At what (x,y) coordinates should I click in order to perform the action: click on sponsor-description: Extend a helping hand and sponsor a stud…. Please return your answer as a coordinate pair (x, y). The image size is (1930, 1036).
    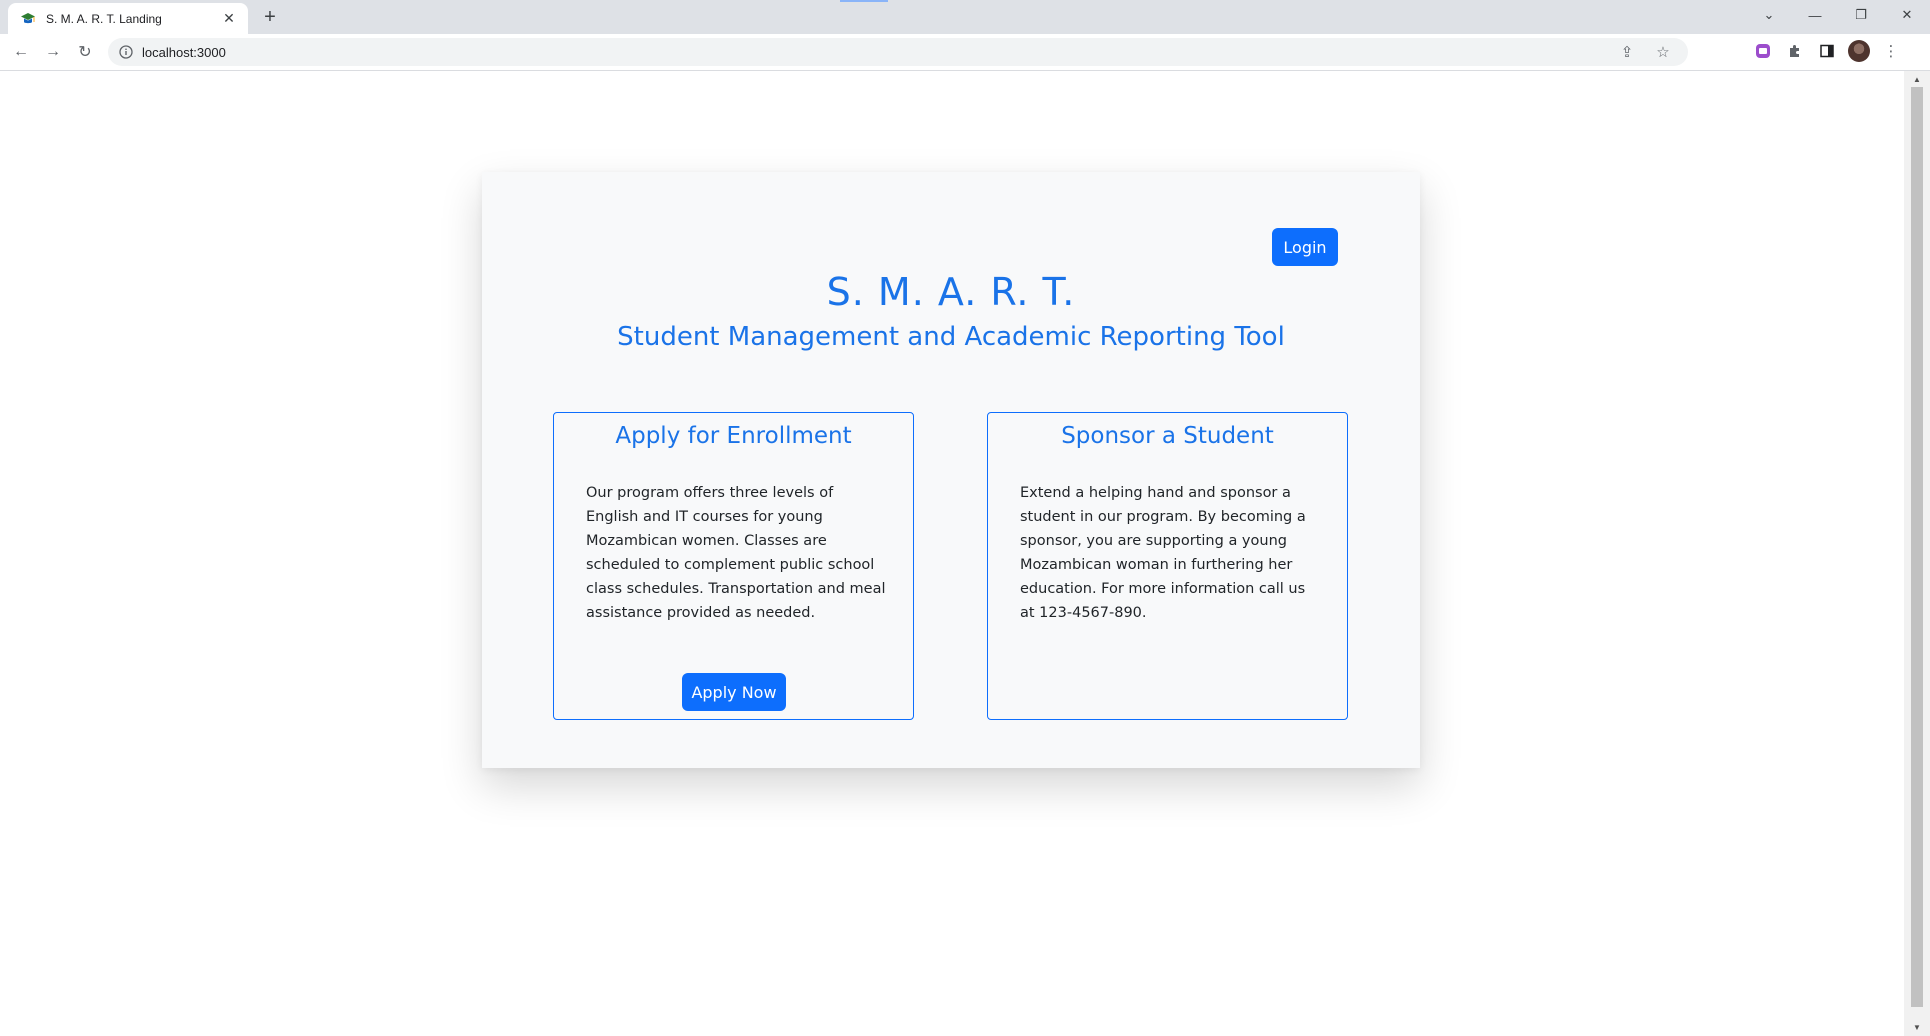
    Looking at the image, I should click on (1163, 553).